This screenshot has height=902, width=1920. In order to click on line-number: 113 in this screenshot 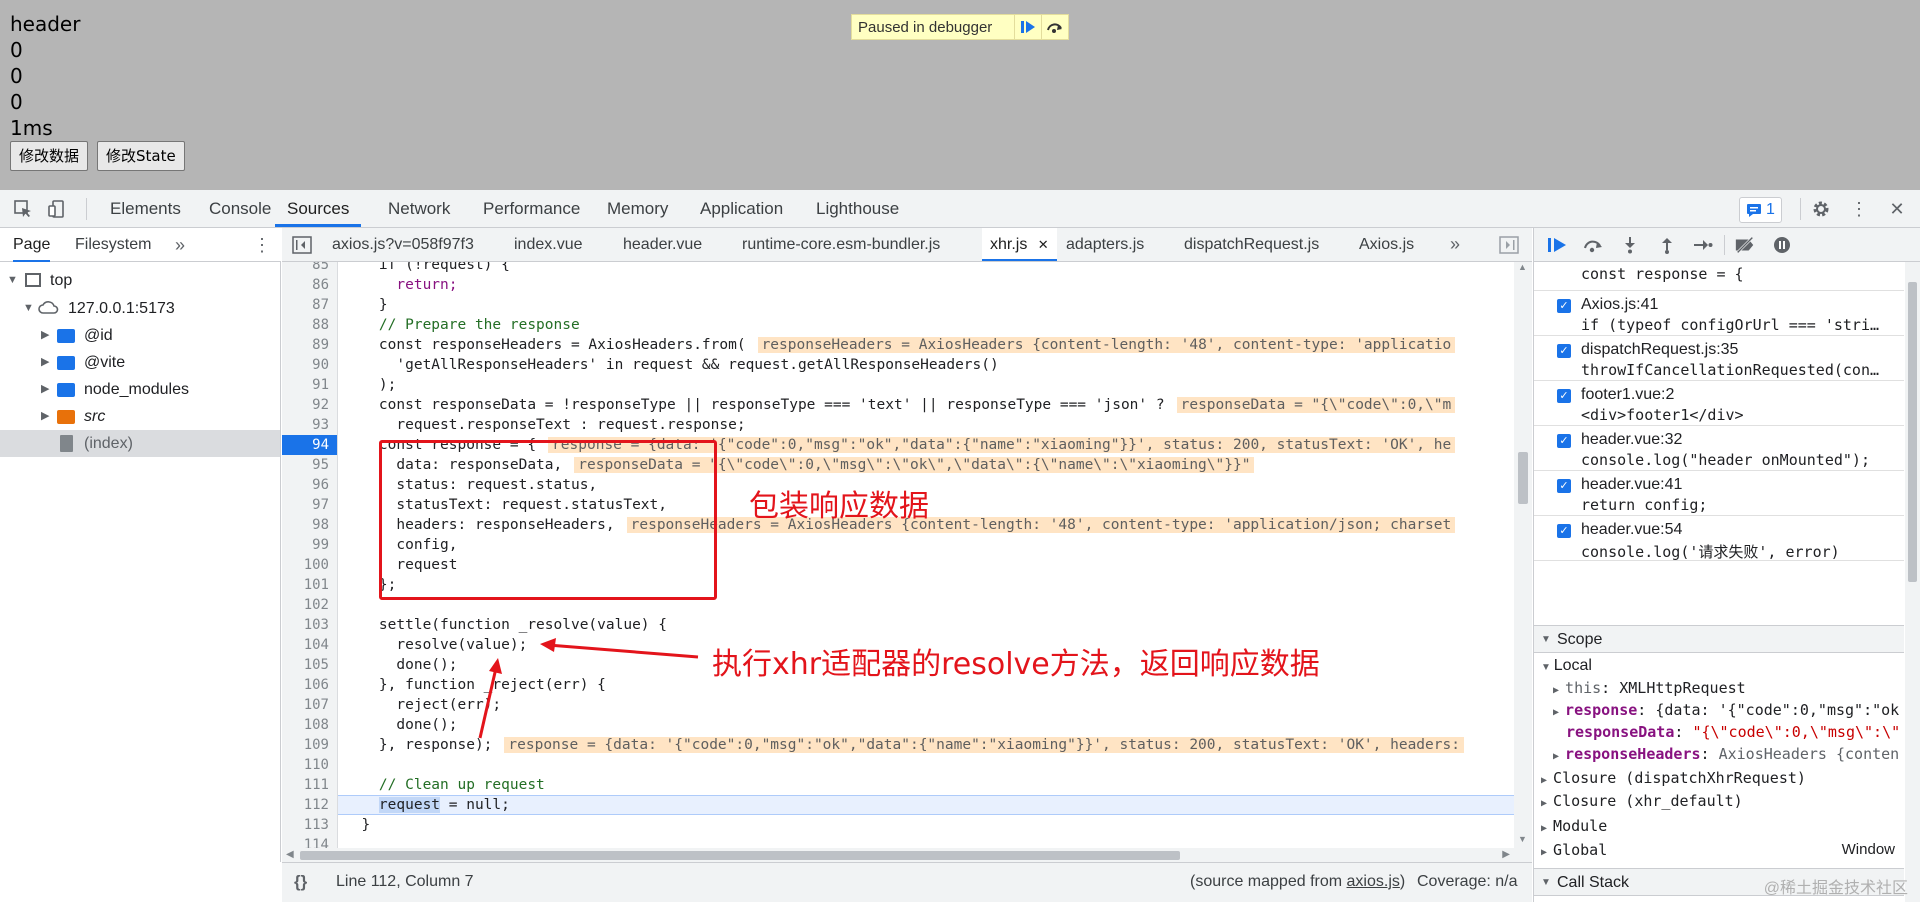, I will do `click(309, 825)`.